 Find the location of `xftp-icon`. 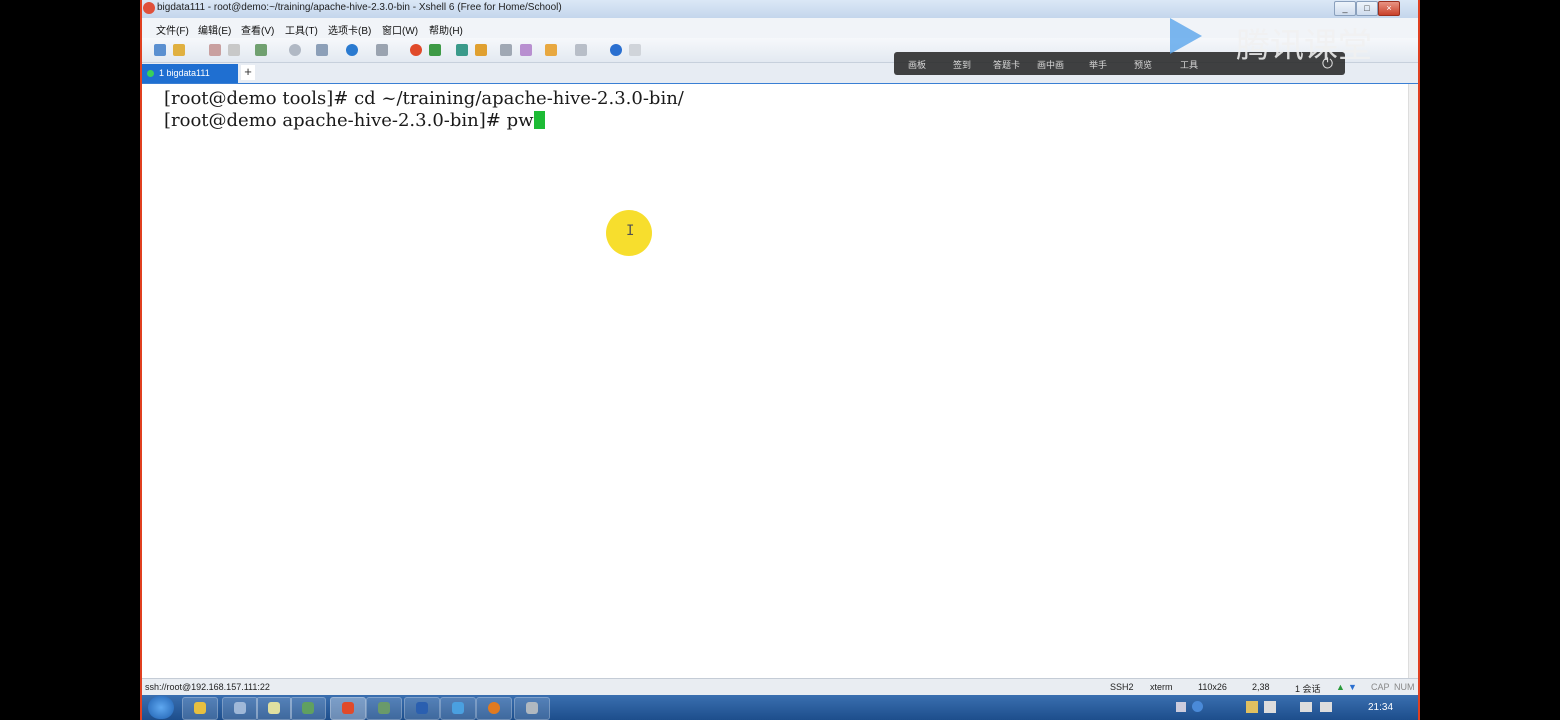

xftp-icon is located at coordinates (416, 50).